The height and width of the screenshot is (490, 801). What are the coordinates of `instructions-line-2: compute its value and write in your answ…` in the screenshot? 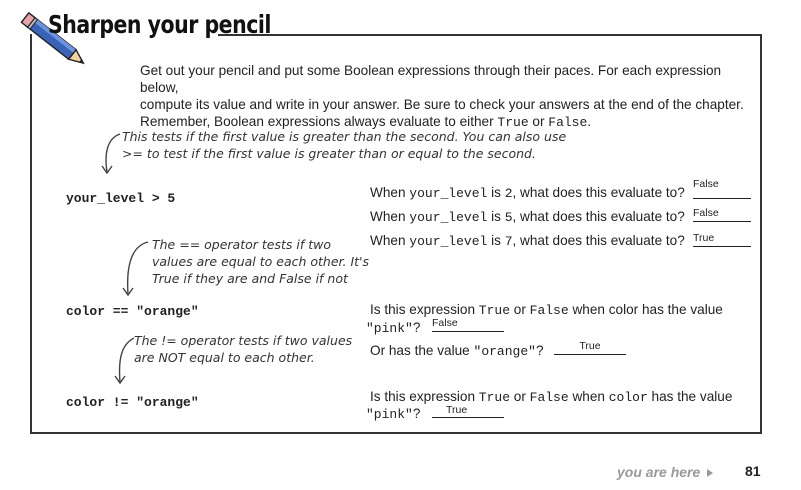 It's located at (442, 104).